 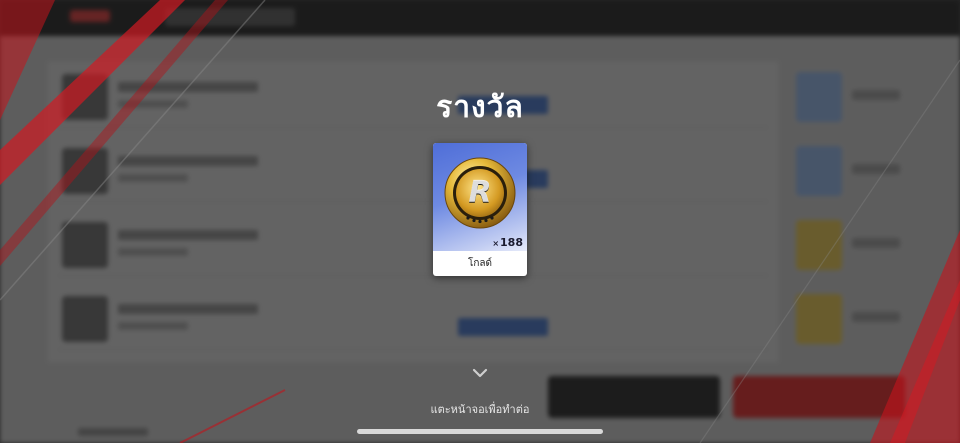 I want to click on reward-title: รางวัล, so click(x=480, y=107).